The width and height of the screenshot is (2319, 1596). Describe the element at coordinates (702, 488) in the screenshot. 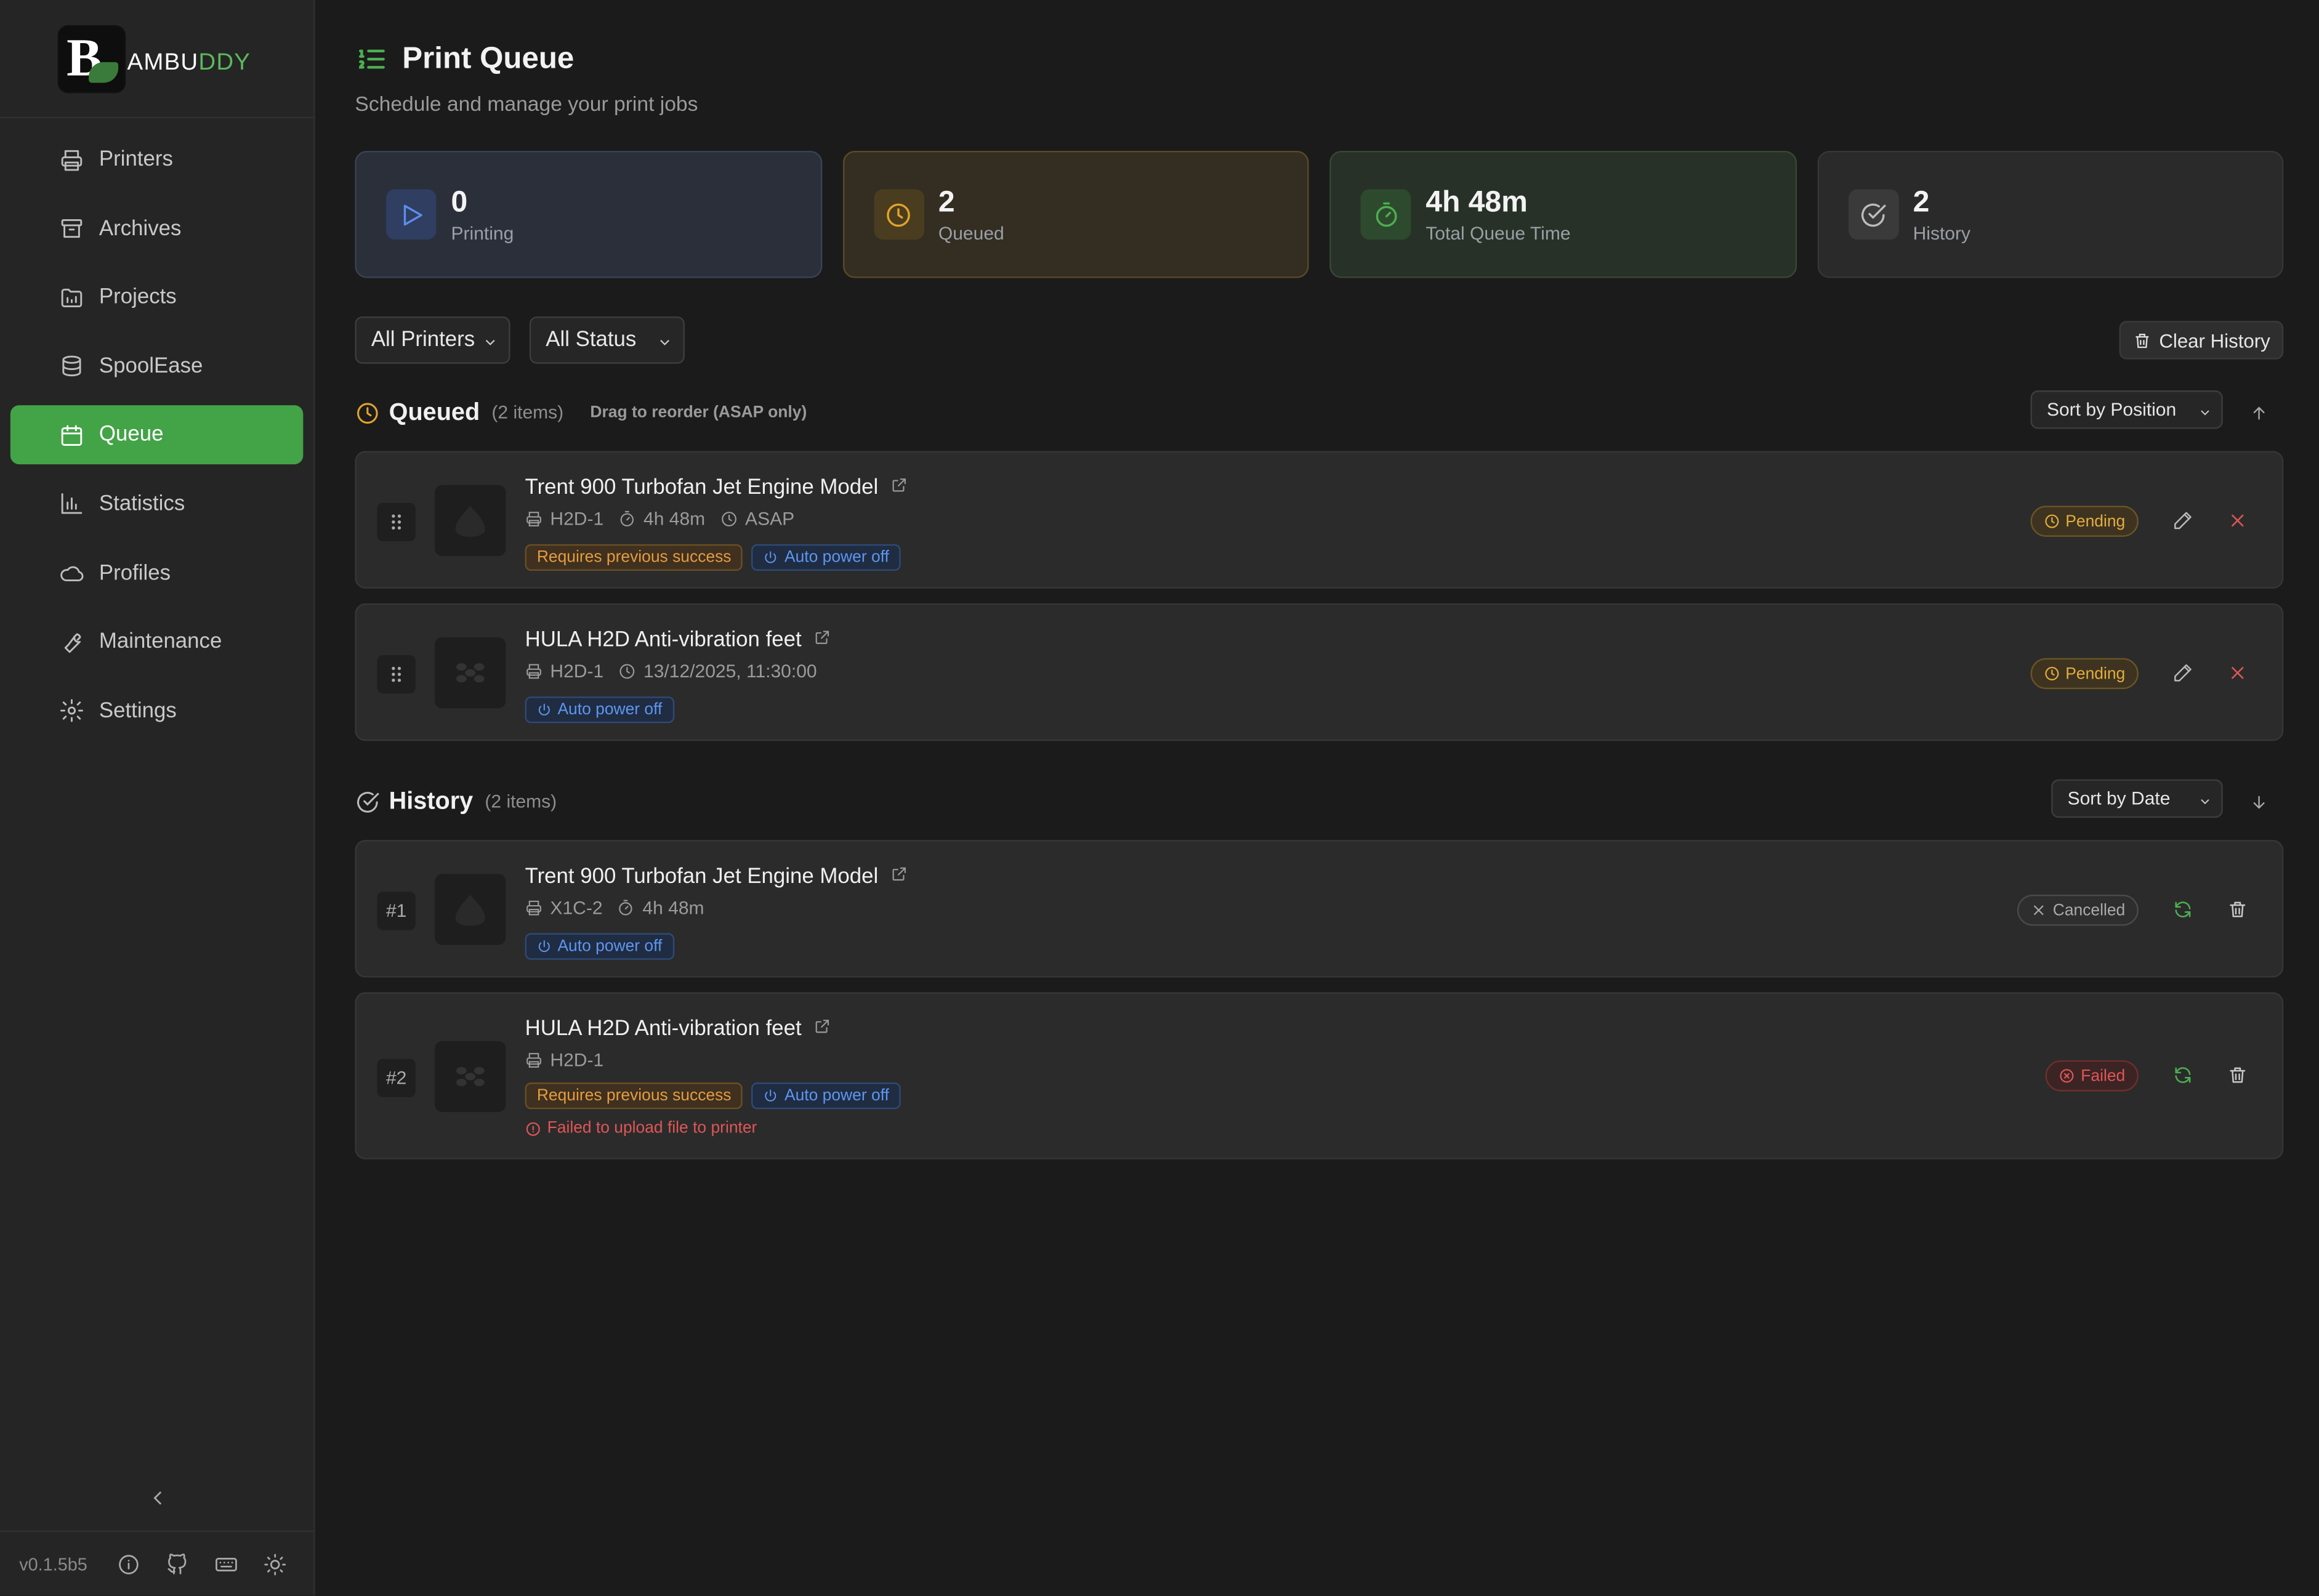

I see `job-name-text: Trent 900 Turbofan Jet Engine Model` at that location.